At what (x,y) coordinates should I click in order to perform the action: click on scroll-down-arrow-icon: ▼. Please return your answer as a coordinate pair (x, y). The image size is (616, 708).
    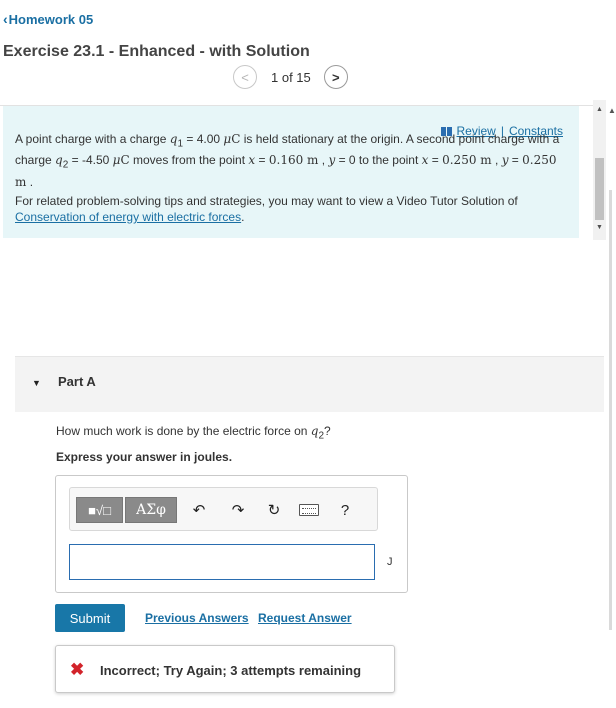
    Looking at the image, I should click on (599, 228).